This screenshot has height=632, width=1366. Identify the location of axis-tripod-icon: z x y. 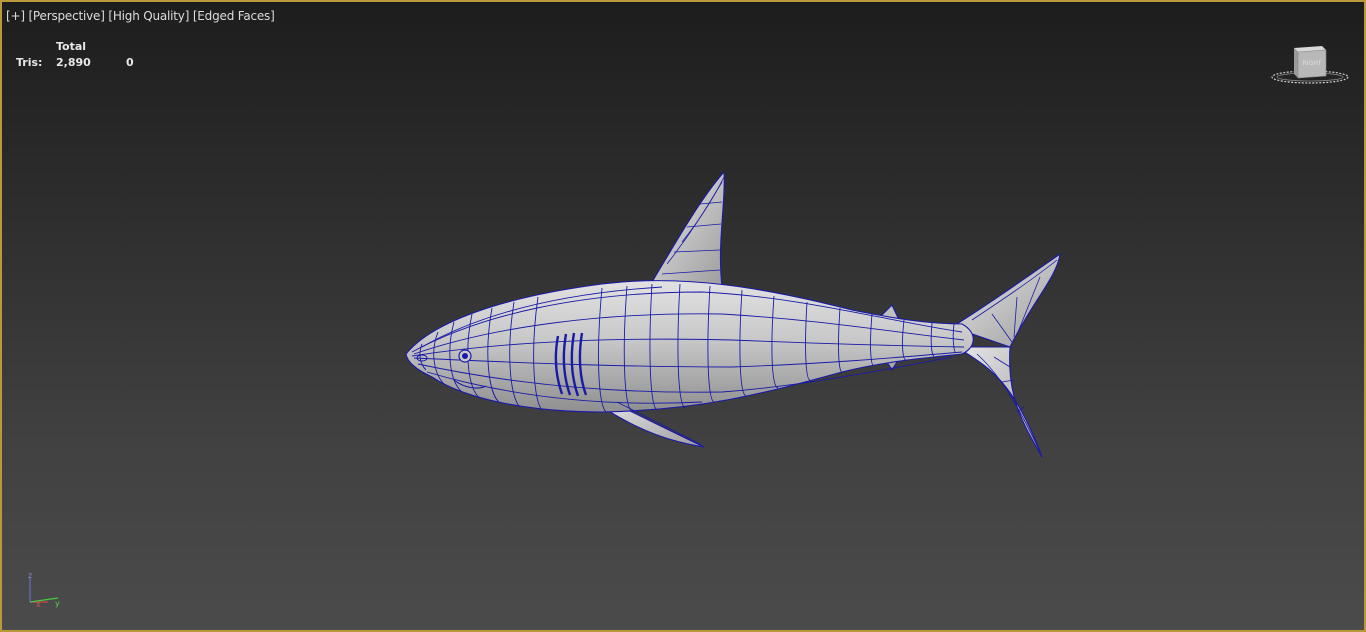
(44, 590).